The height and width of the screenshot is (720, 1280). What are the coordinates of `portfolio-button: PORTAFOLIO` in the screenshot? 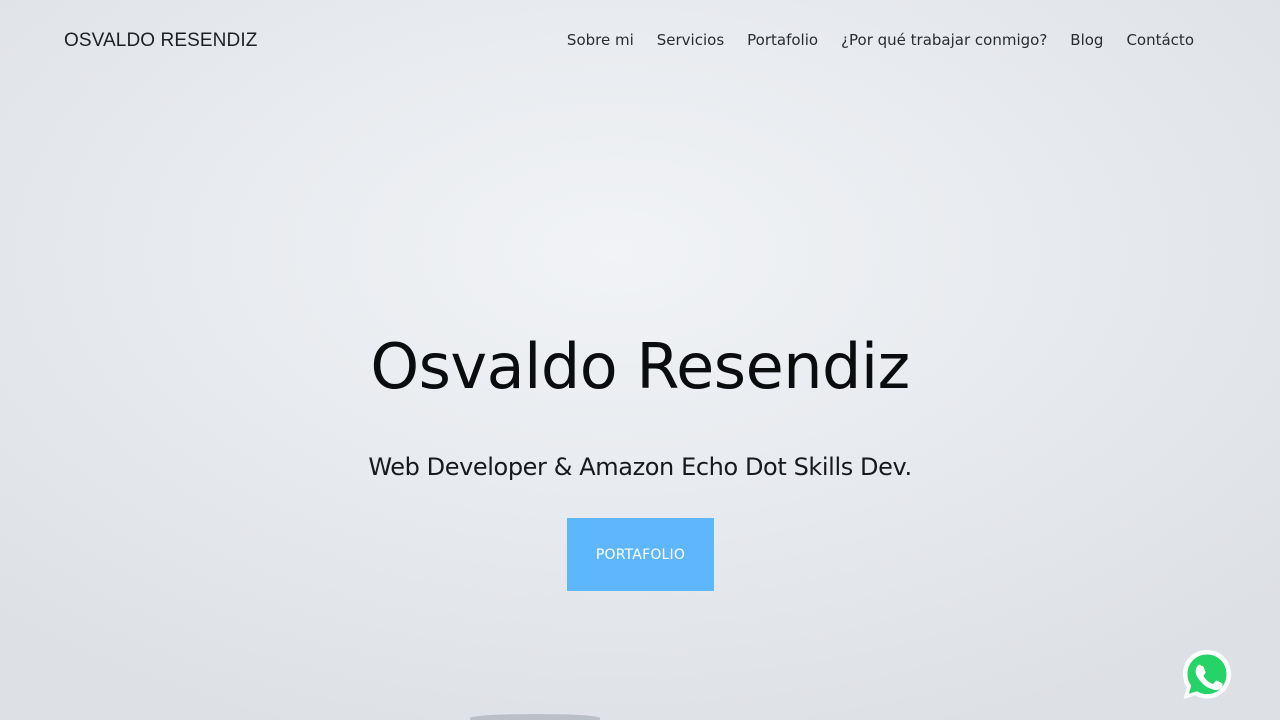 It's located at (640, 554).